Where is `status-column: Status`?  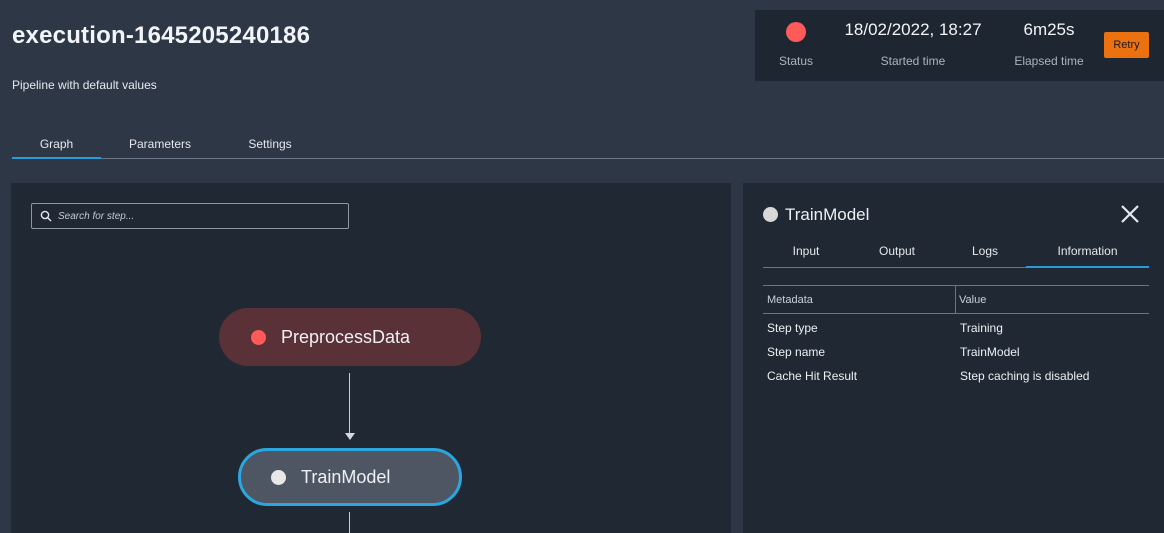
status-column: Status is located at coordinates (796, 45).